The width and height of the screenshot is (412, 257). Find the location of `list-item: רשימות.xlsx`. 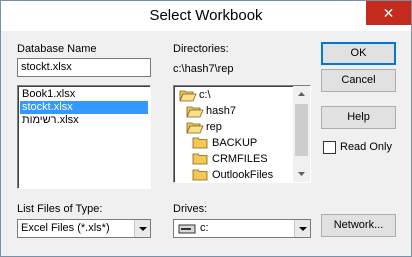

list-item: רשימות.xlsx is located at coordinates (84, 120).